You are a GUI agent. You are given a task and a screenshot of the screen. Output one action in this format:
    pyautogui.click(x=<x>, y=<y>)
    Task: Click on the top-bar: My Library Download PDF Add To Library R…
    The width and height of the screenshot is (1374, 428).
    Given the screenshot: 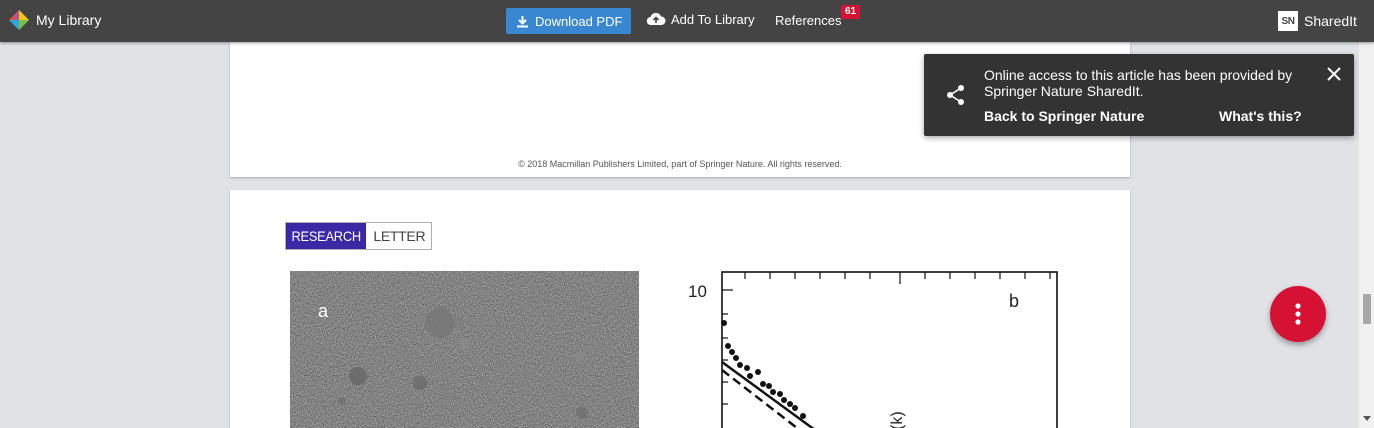 What is the action you would take?
    pyautogui.click(x=687, y=21)
    